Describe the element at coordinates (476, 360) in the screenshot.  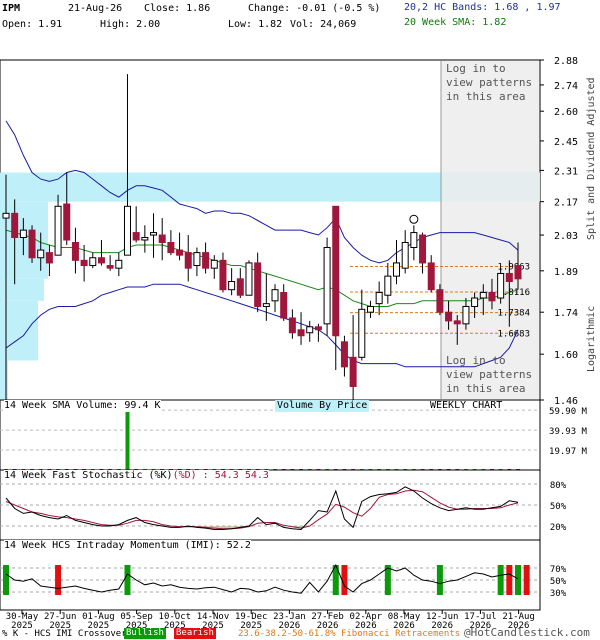
I see `pattern-note-bottom-line: Log in to` at that location.